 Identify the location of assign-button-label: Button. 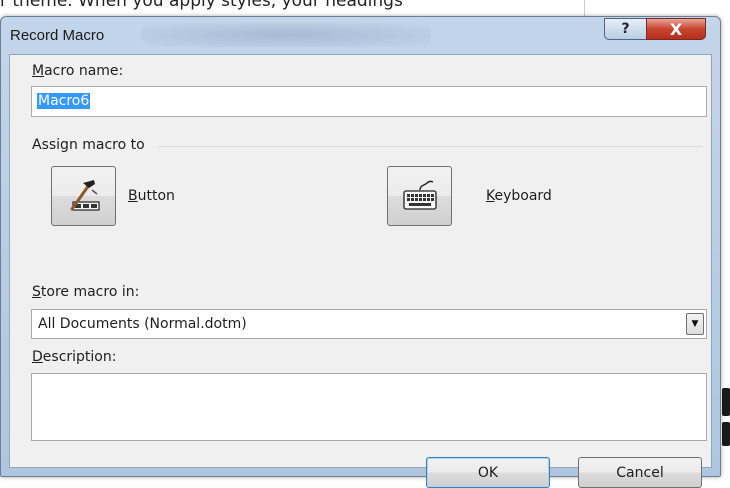
(151, 196).